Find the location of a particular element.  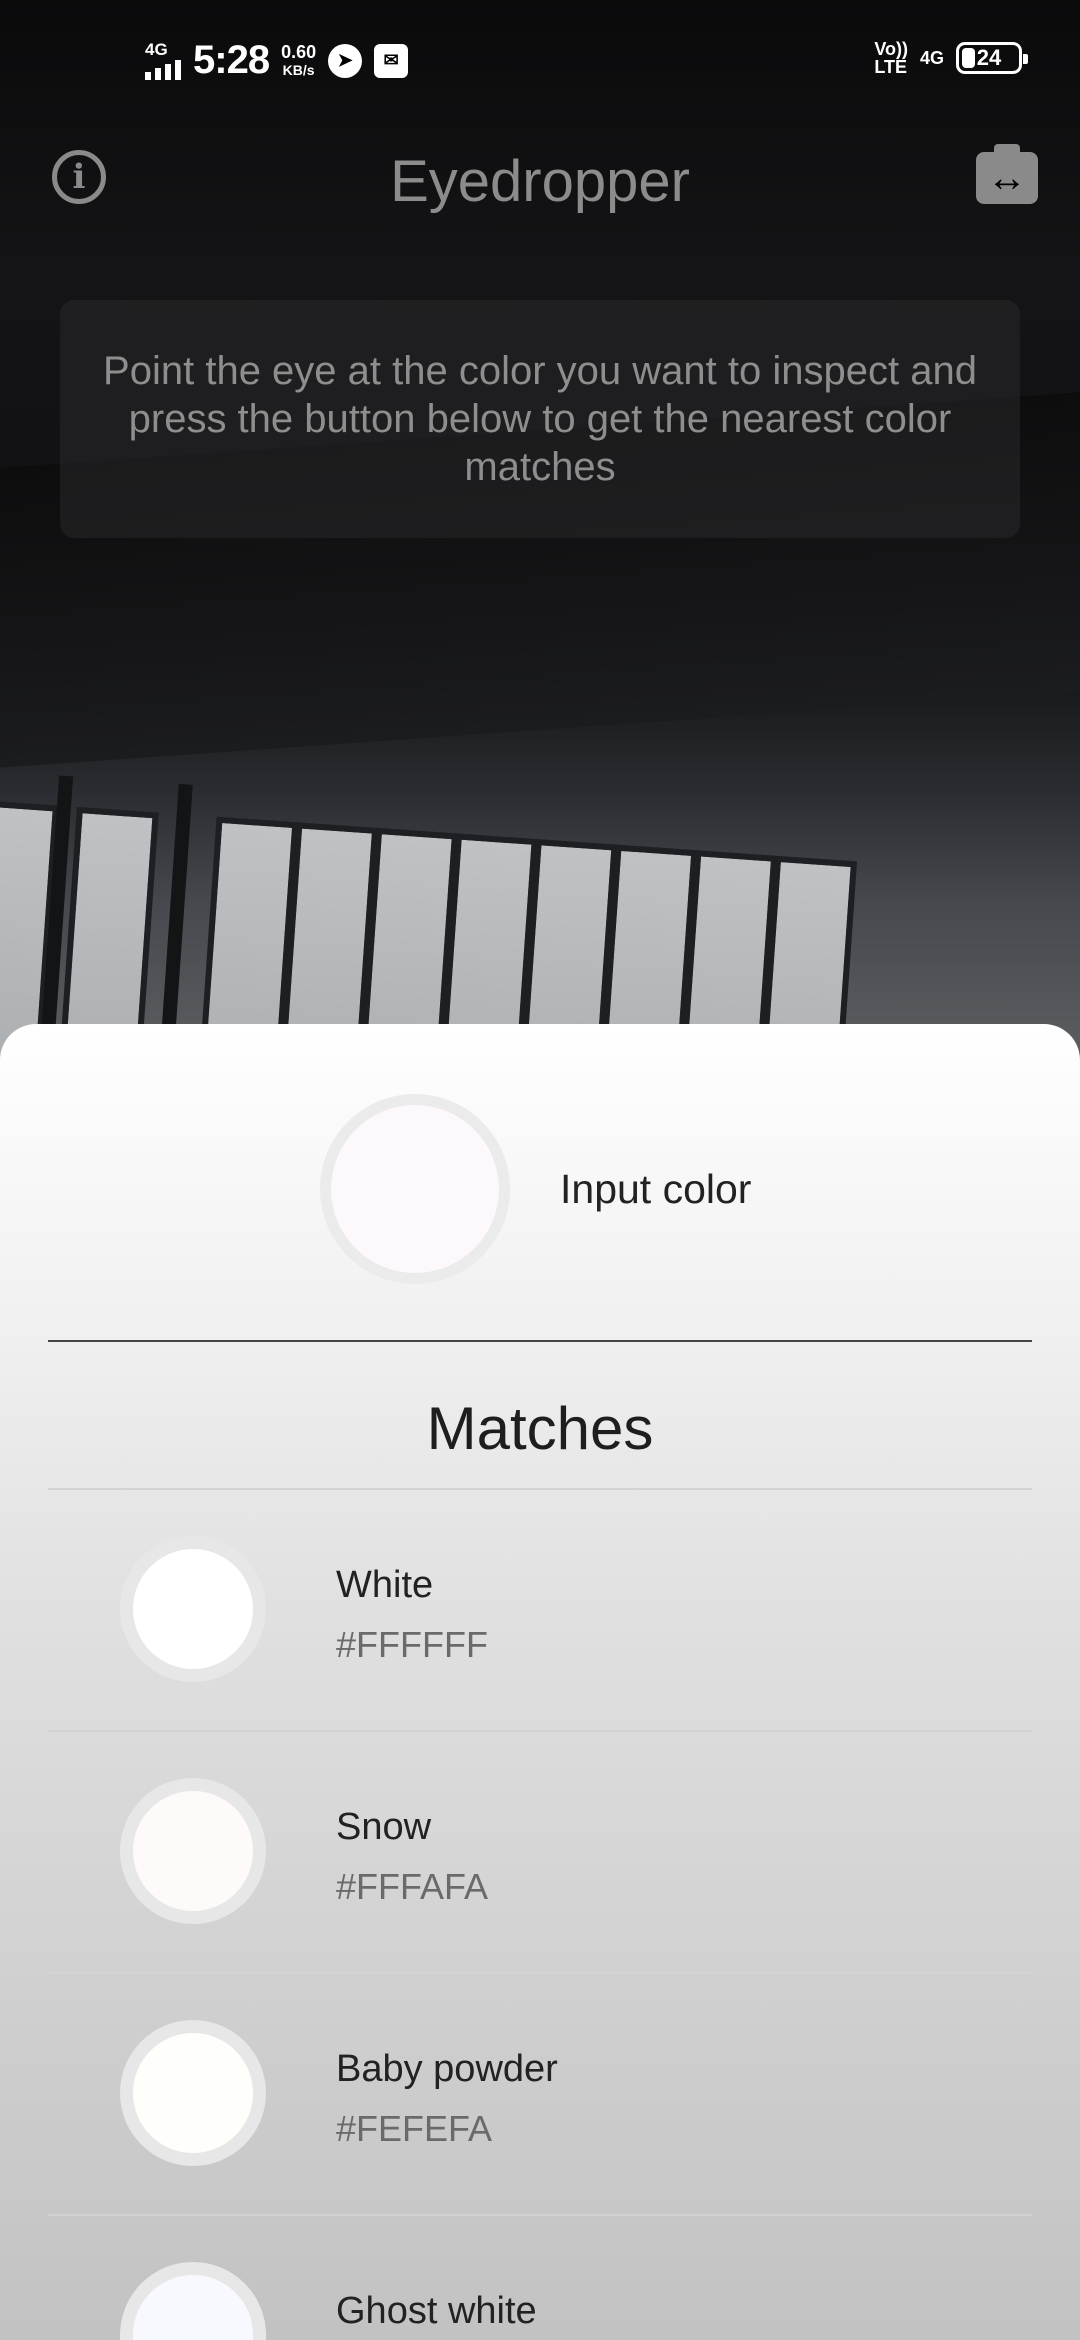

divider is located at coordinates (540, 1341).